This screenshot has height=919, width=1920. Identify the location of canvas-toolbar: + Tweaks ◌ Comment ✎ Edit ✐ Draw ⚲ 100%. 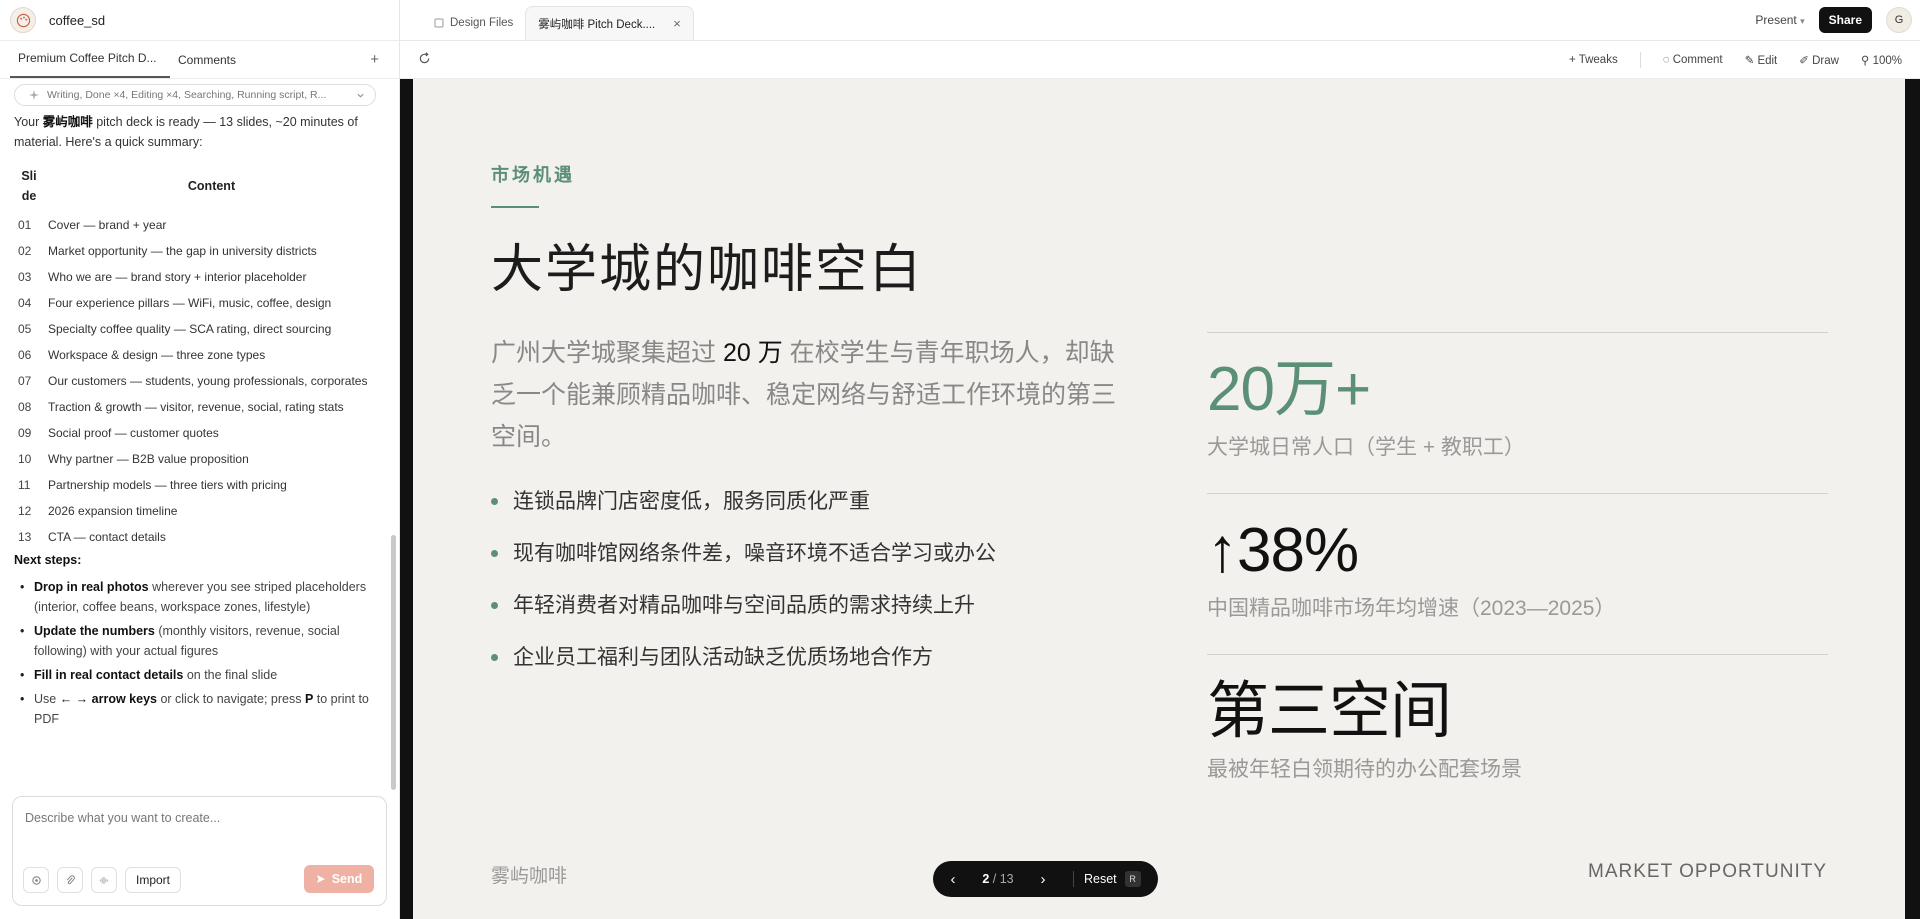
(1160, 60).